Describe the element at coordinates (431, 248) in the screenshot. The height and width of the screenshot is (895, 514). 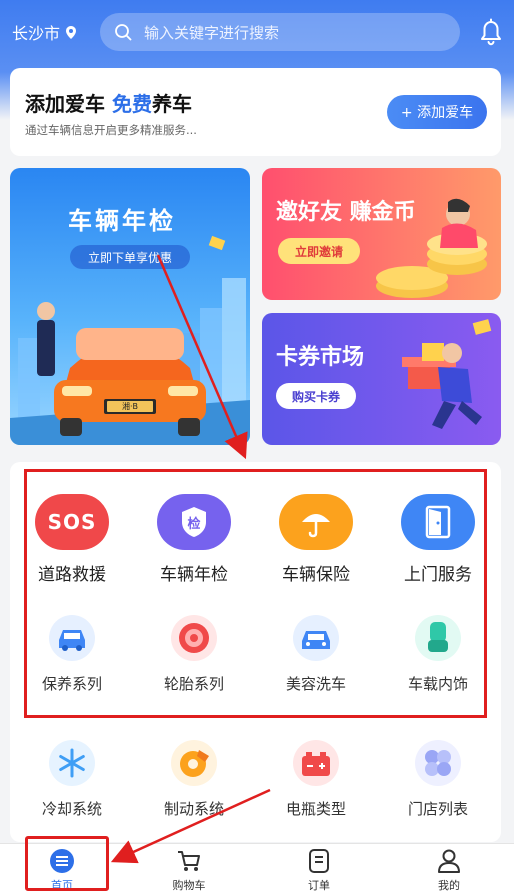
I see `gold-coins-illustration` at that location.